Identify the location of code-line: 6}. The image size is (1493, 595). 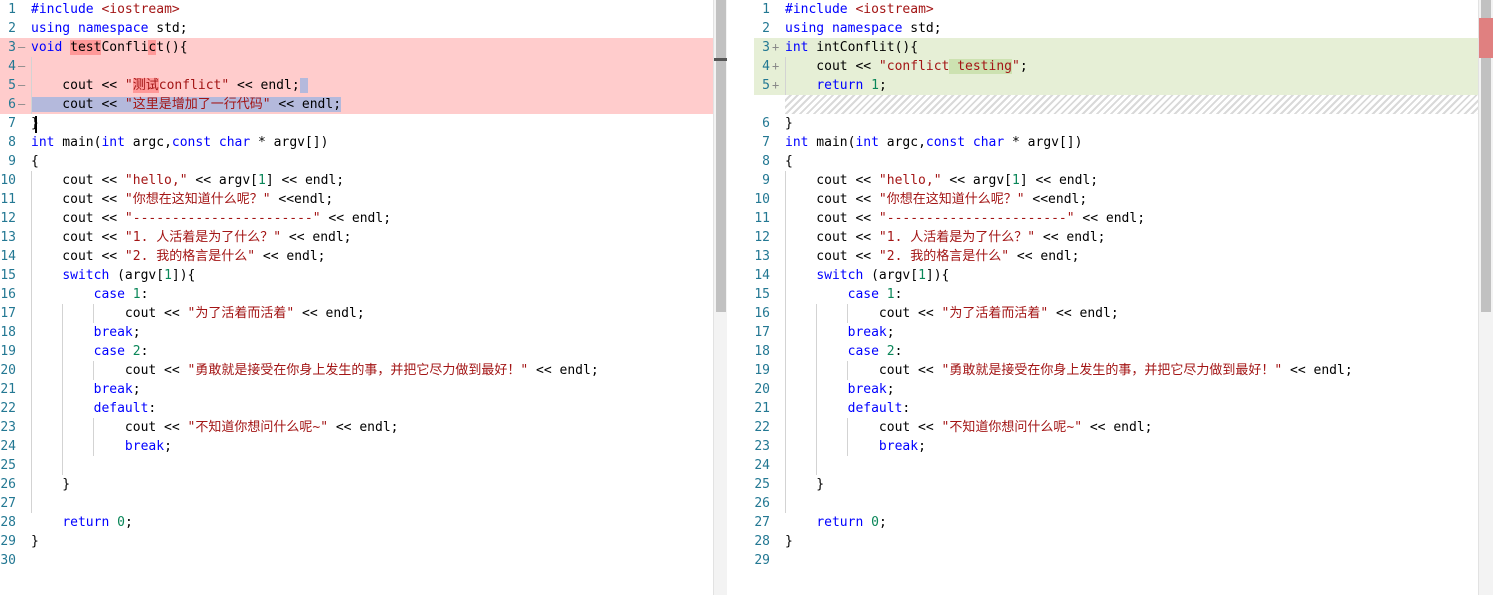
(1104, 123).